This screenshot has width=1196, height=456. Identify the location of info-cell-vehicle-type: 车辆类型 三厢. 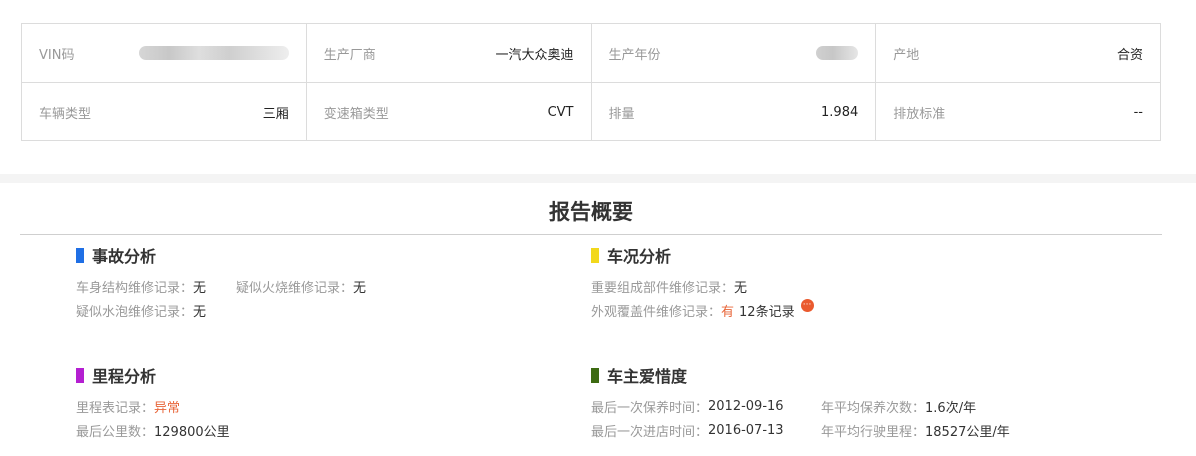
(164, 112).